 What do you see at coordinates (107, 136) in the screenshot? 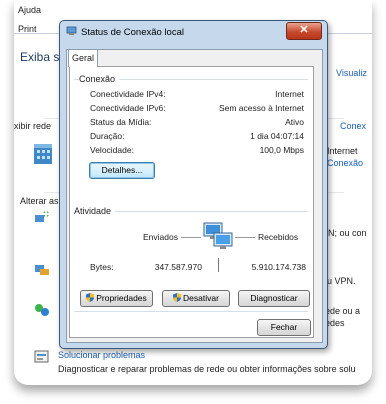
I see `duration-label: Duração:` at bounding box center [107, 136].